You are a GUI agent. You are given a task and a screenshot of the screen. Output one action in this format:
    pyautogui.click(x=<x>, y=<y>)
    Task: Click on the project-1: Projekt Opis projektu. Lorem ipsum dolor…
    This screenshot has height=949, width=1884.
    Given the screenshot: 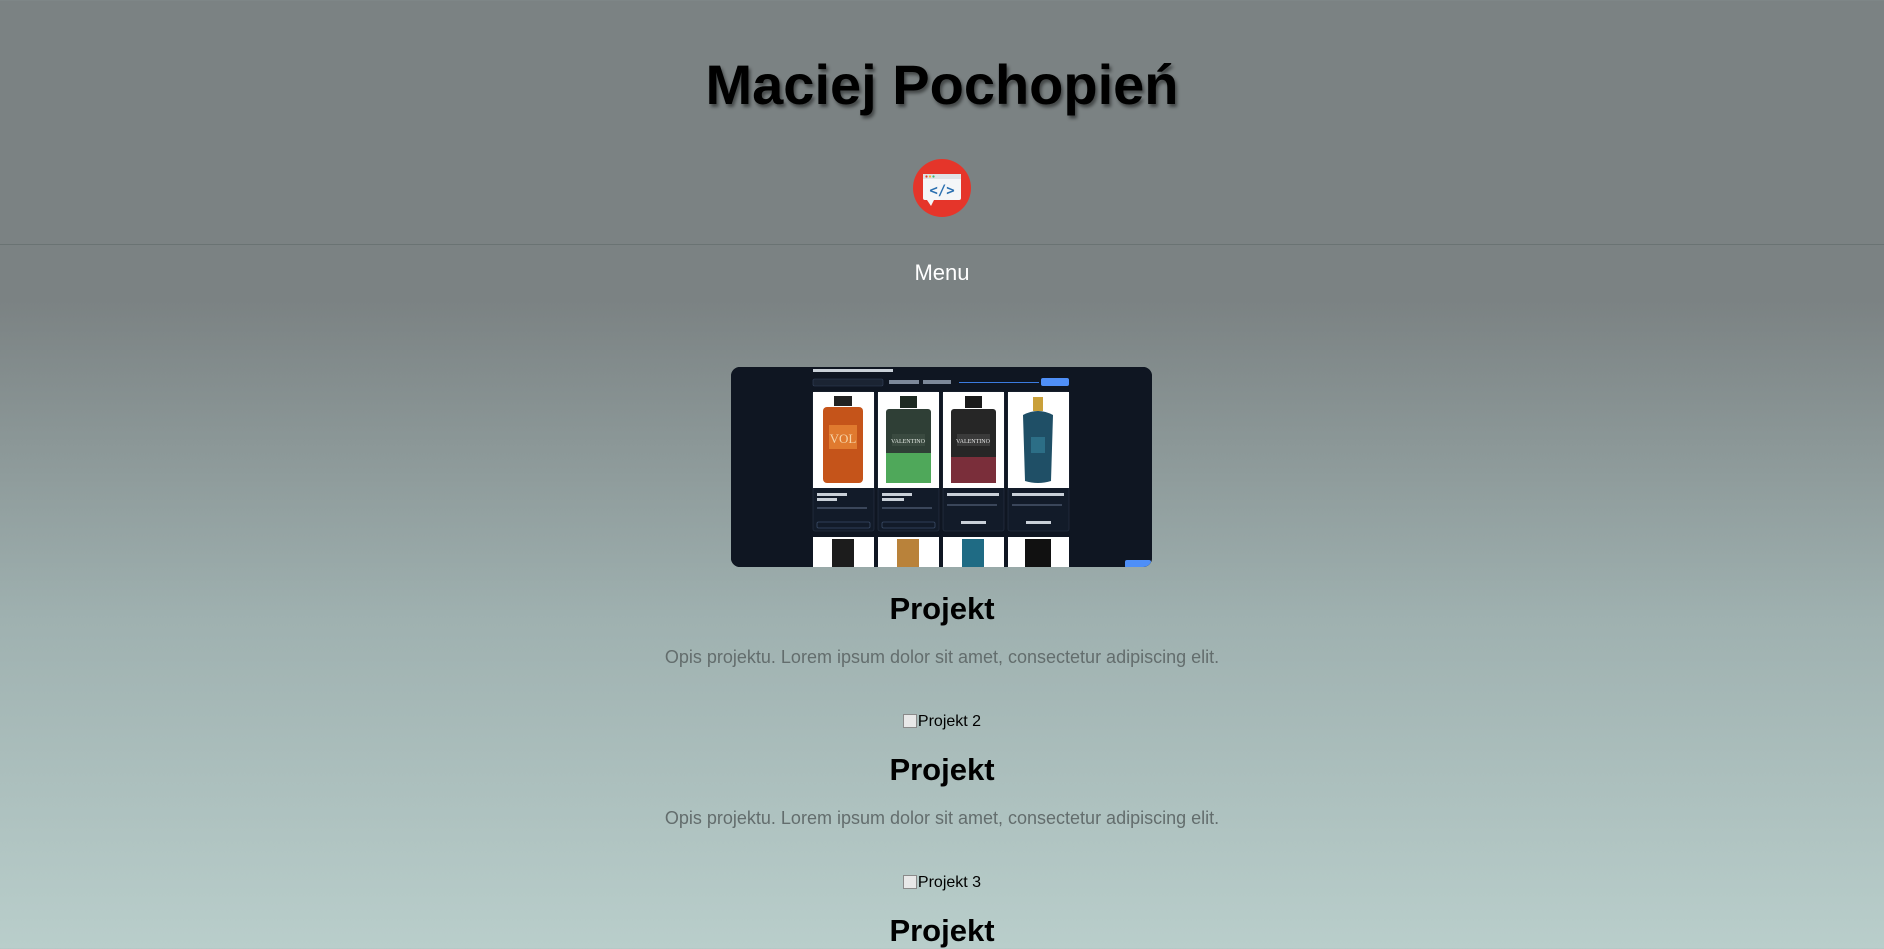 What is the action you would take?
    pyautogui.click(x=942, y=629)
    